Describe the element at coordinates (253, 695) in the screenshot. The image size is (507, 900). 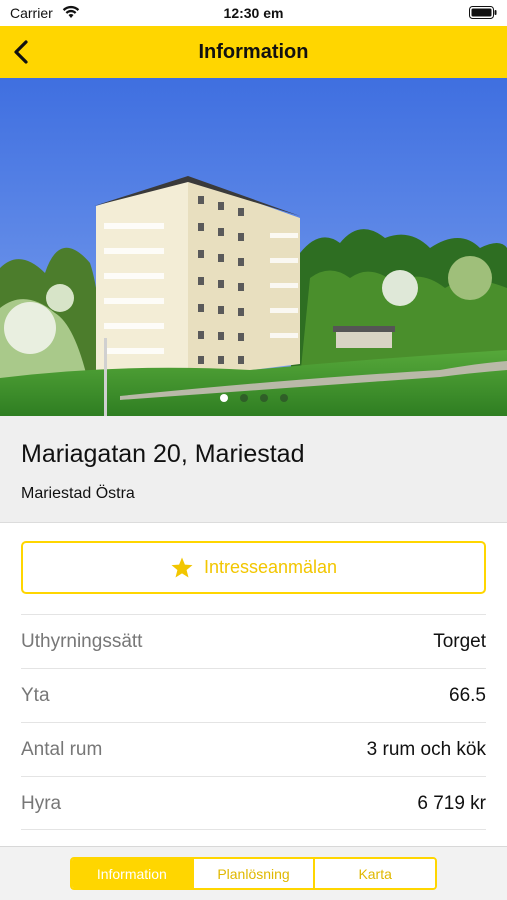
I see `detail-row-size: Yta 66.5` at that location.